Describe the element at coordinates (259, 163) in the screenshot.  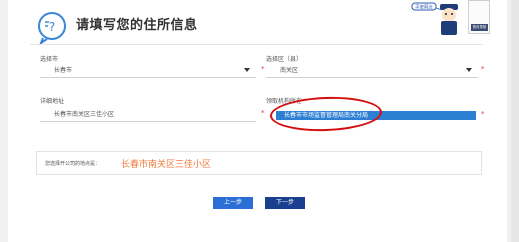
I see `summary-box: 您选择开公司的地点是： 长春市南关区三佳小区` at that location.